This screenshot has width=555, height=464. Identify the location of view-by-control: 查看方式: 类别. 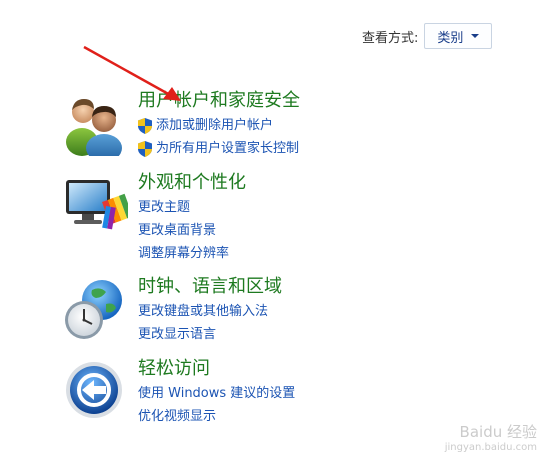
(427, 36).